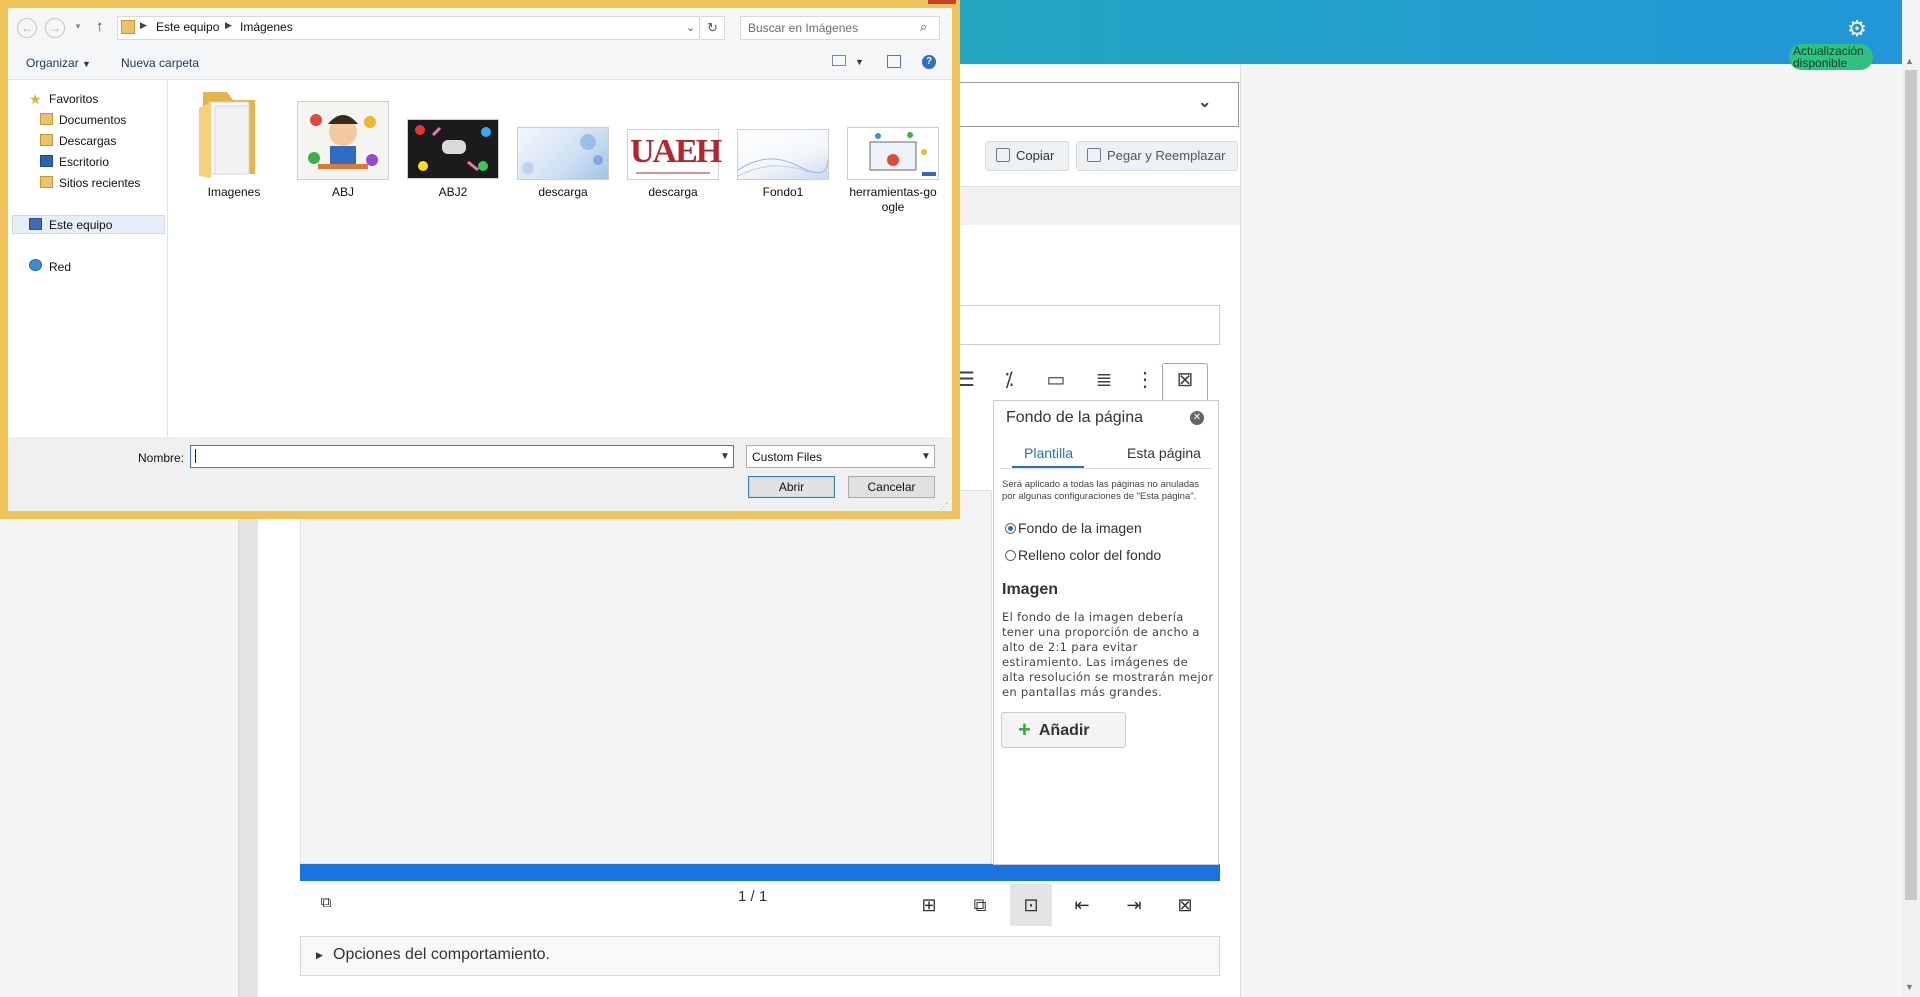  Describe the element at coordinates (1031, 905) in the screenshot. I see `page-background-action-icon: ⊡` at that location.